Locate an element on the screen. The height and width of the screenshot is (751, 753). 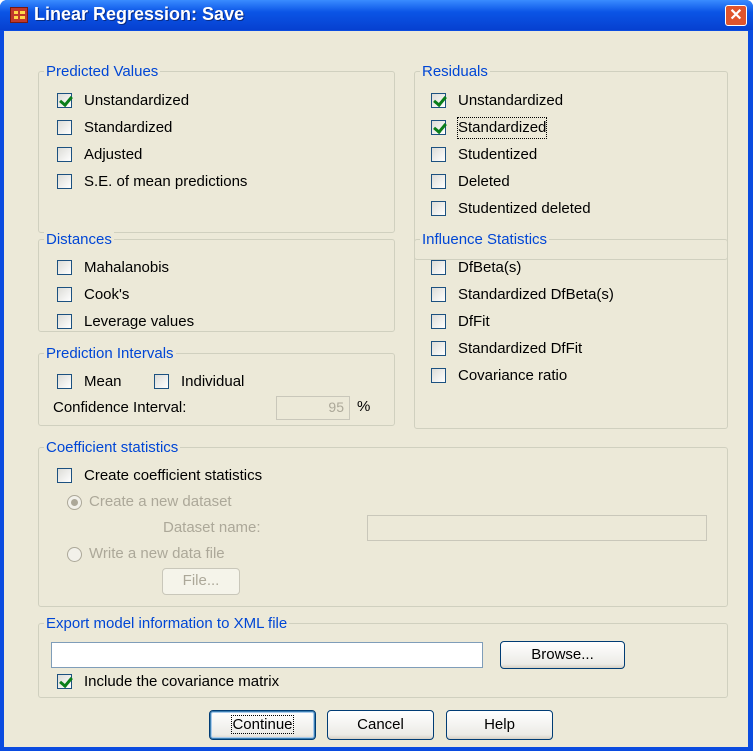
cancel-button: Cancel is located at coordinates (380, 725).